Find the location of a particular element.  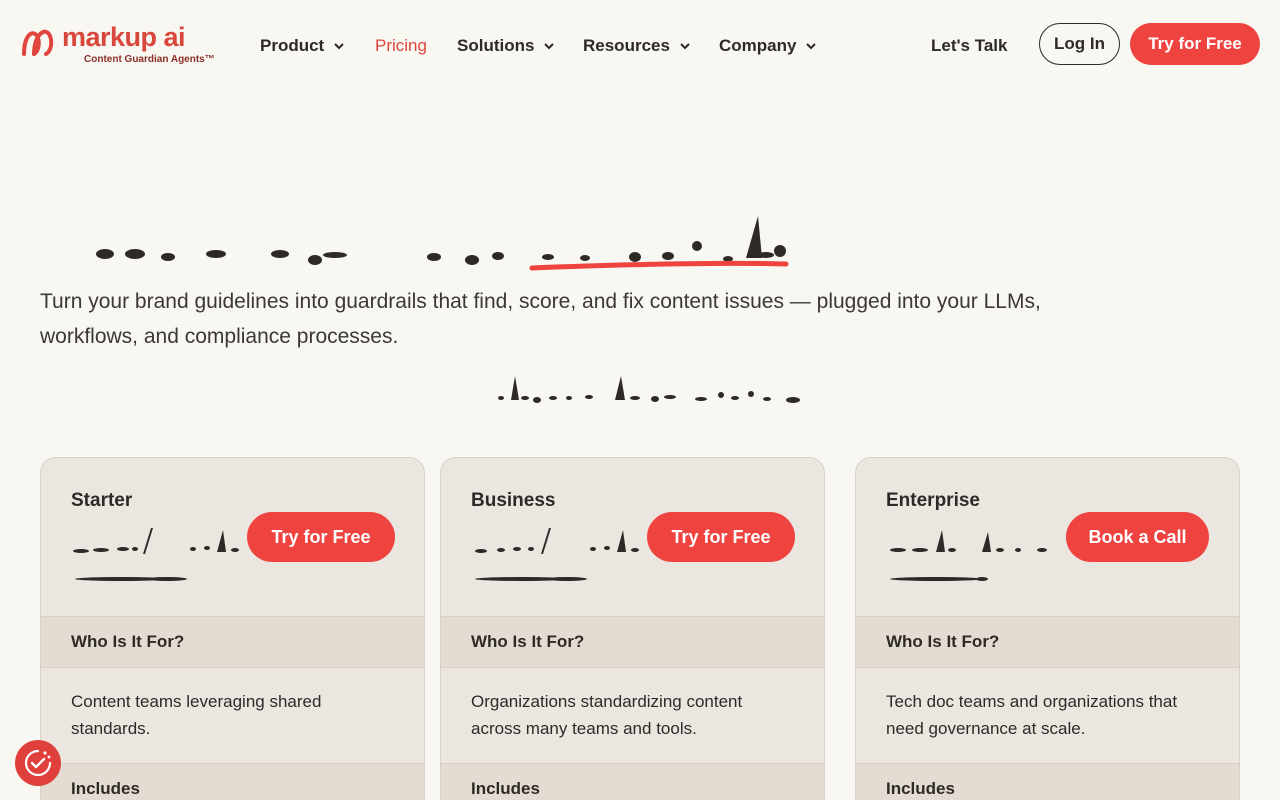

logo: markup ai Content Guardian Agents™ is located at coordinates (125, 45).